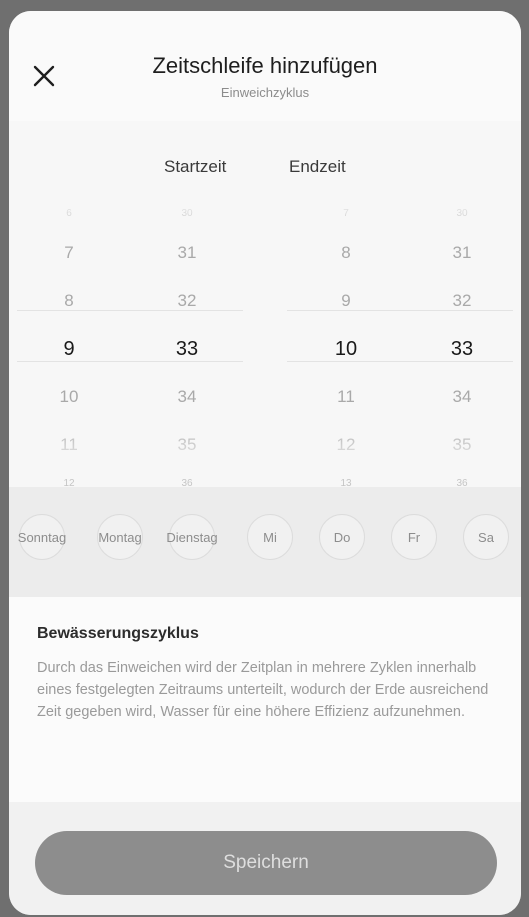  What do you see at coordinates (266, 863) in the screenshot?
I see `save-button: Speichern` at bounding box center [266, 863].